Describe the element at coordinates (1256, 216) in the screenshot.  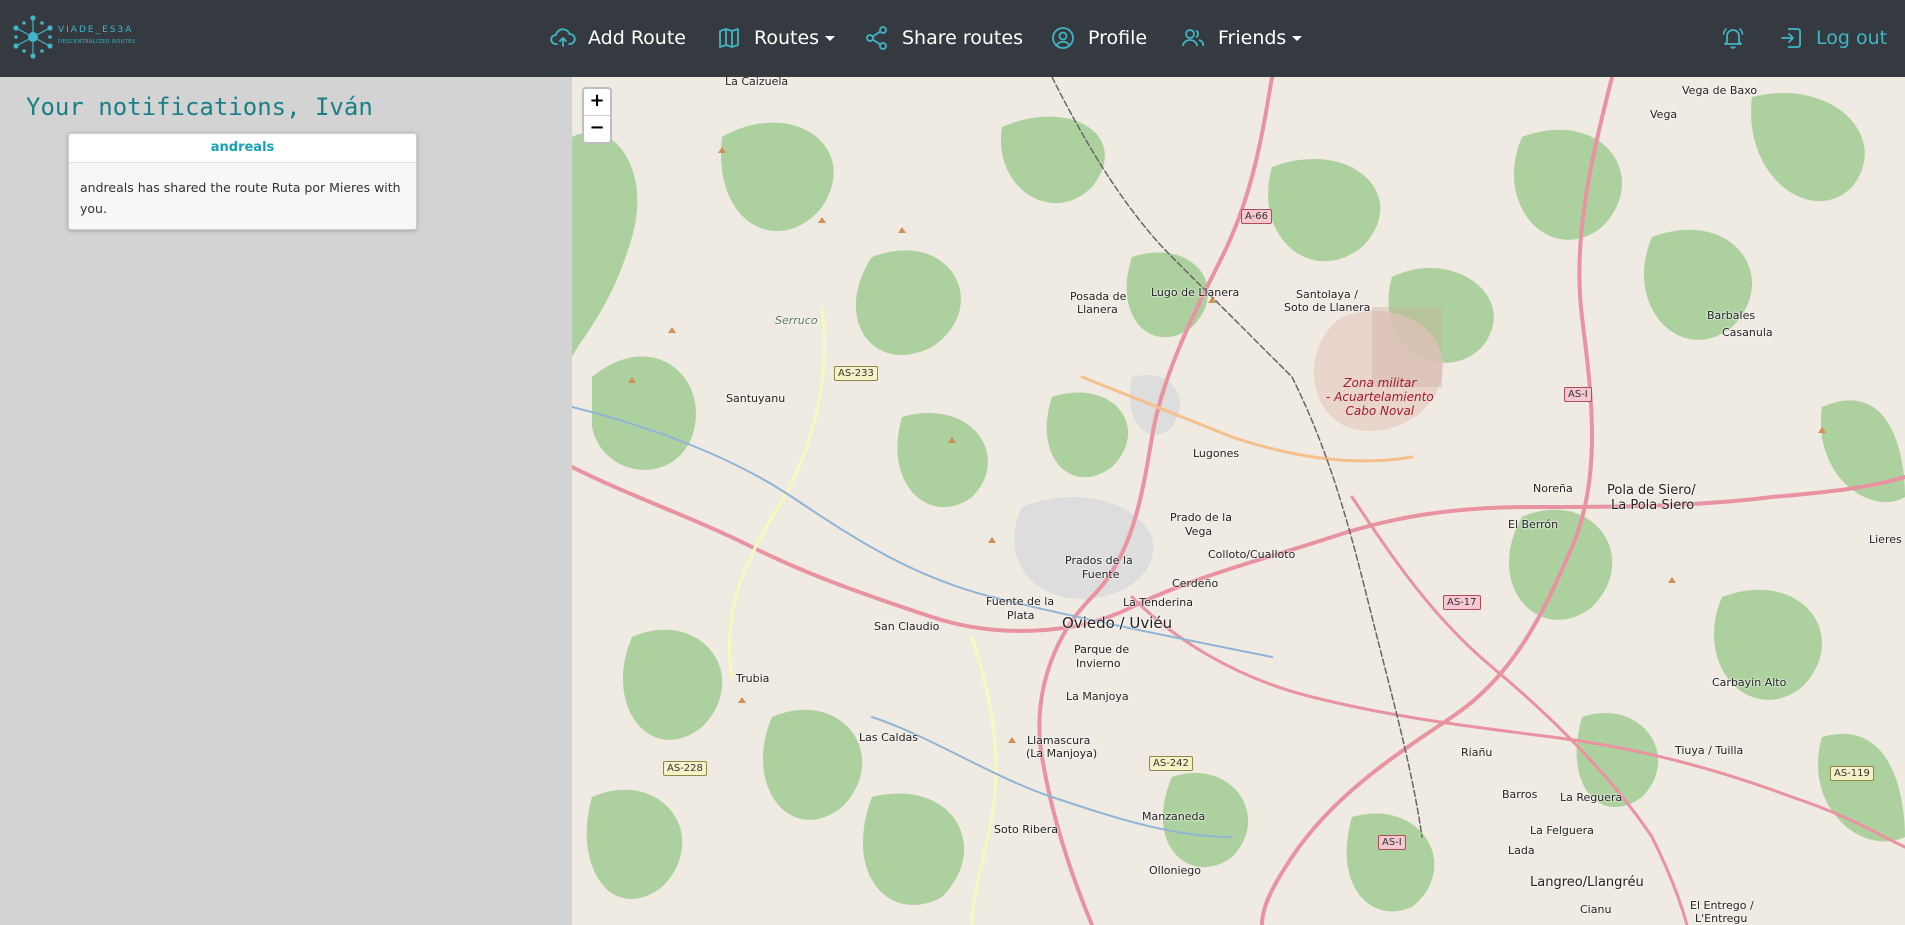
I see `road-shield: A-66` at that location.